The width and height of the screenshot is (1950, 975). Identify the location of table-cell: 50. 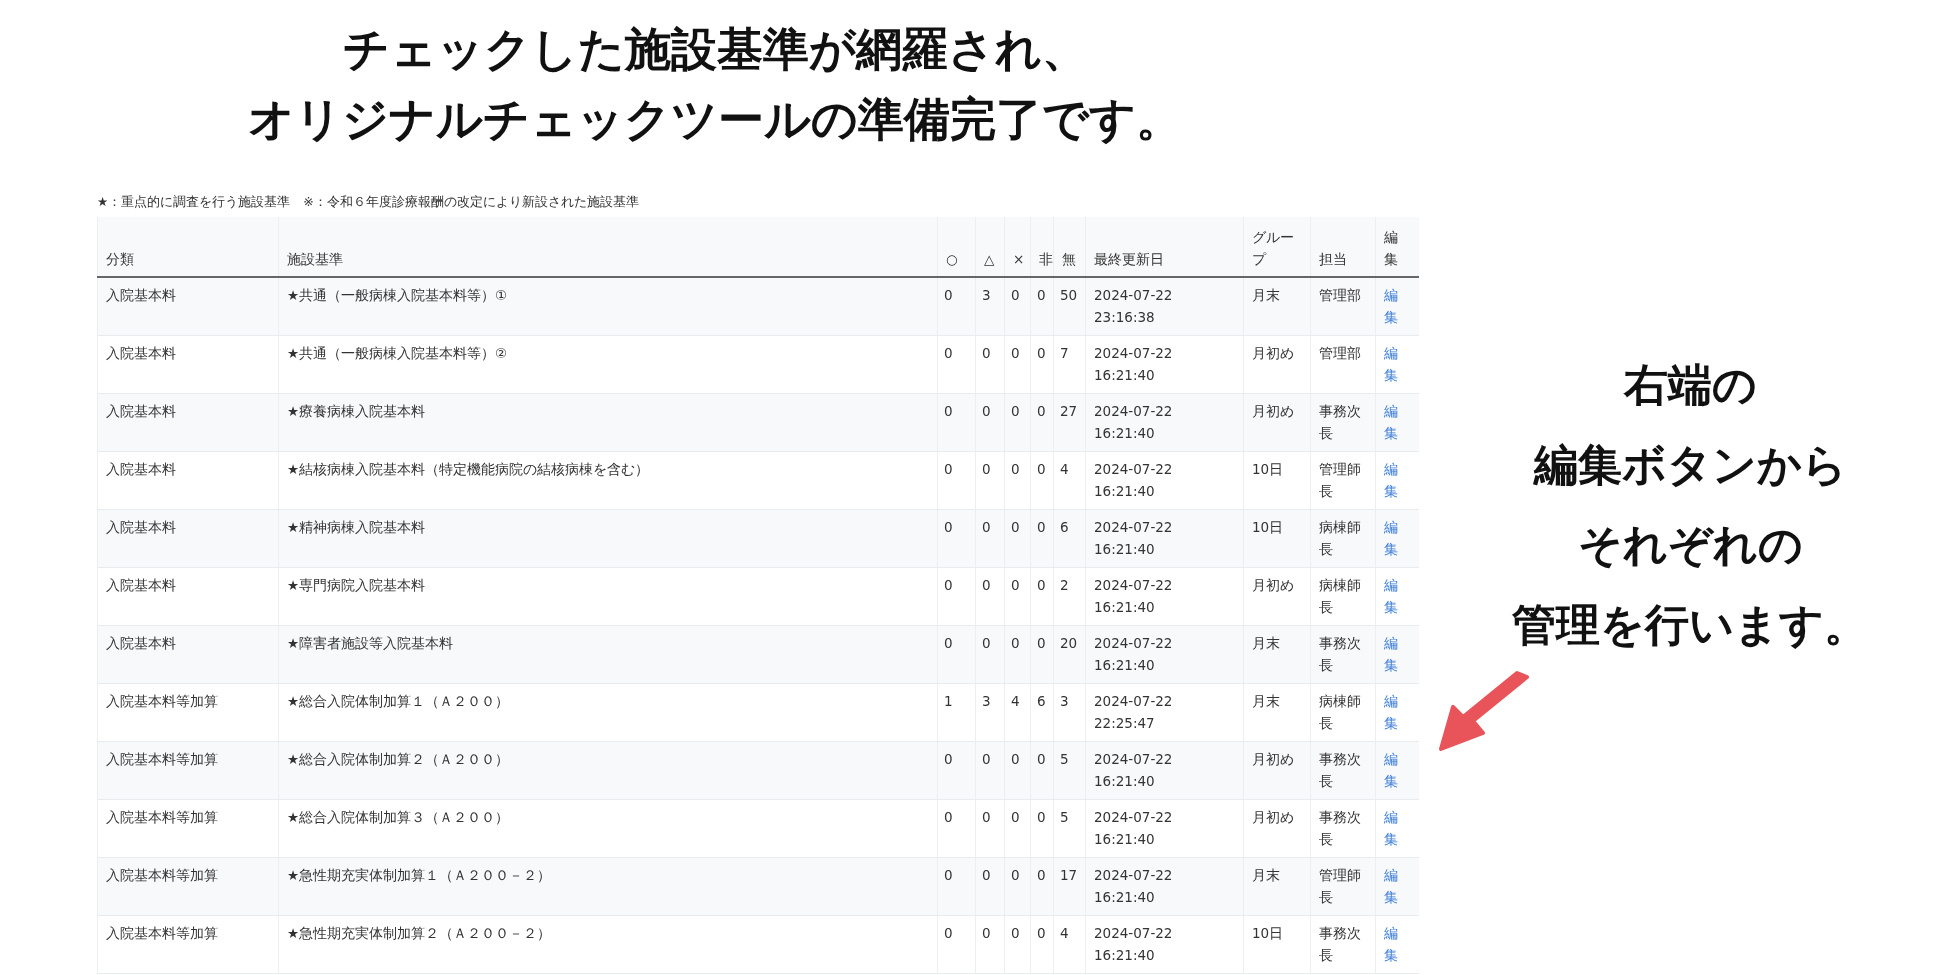
(1069, 306).